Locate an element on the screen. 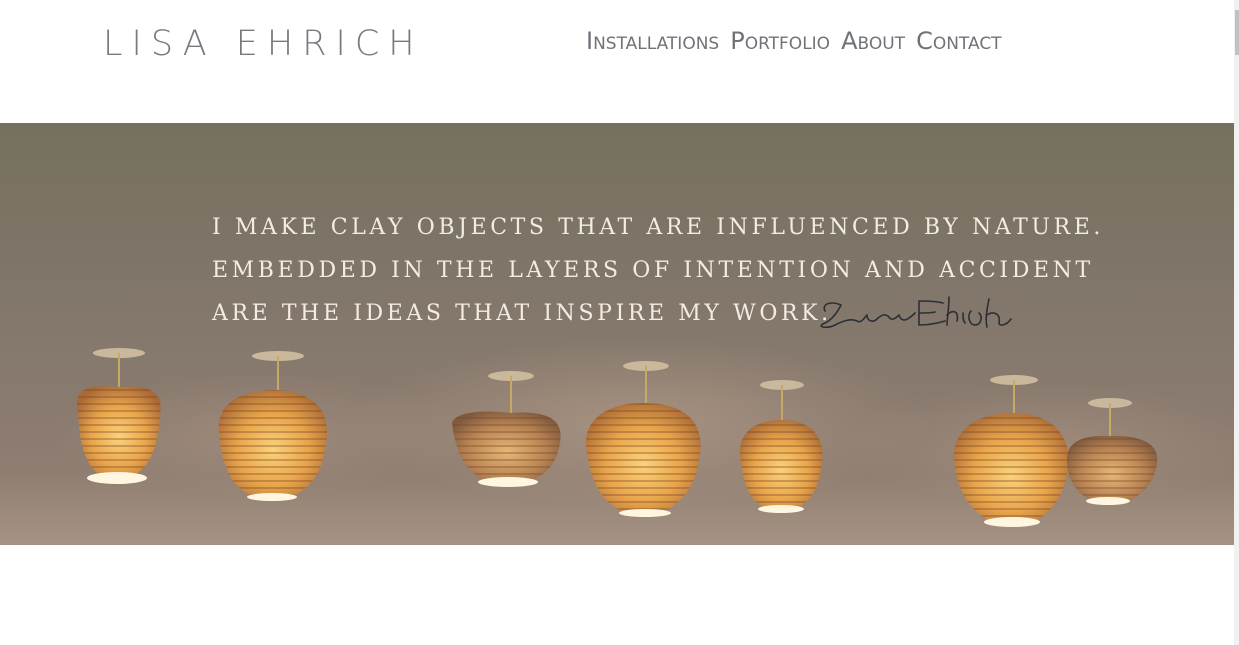  scrollbar-thumb is located at coordinates (1237, 32).